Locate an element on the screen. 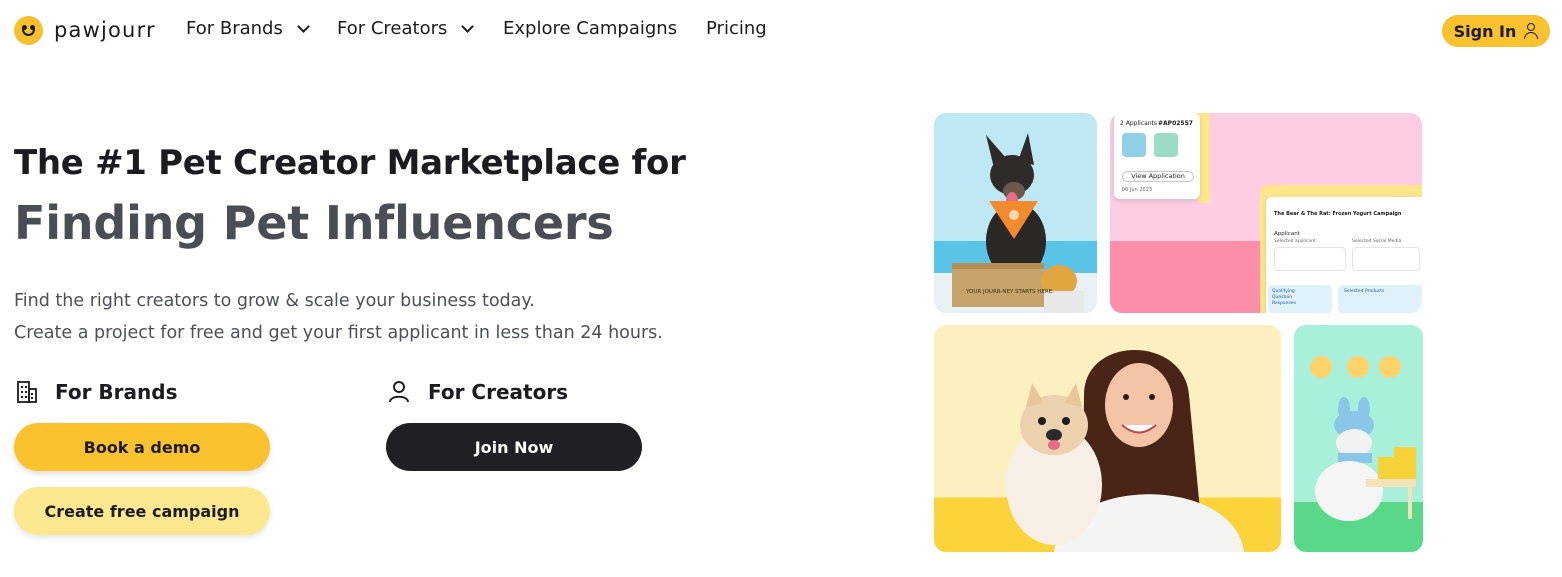 This screenshot has width=1562, height=577. application-id: #AP02557 is located at coordinates (1175, 123).